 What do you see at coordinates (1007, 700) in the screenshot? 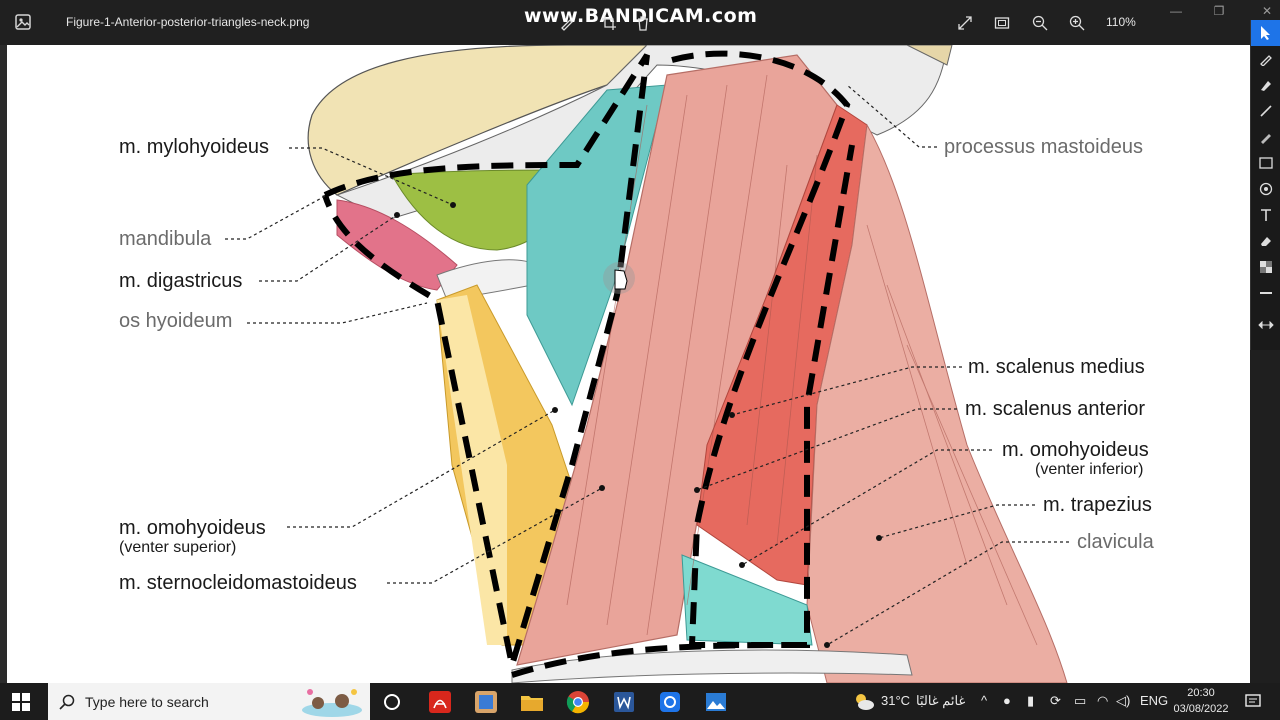
I see `network-status-icon: ●` at bounding box center [1007, 700].